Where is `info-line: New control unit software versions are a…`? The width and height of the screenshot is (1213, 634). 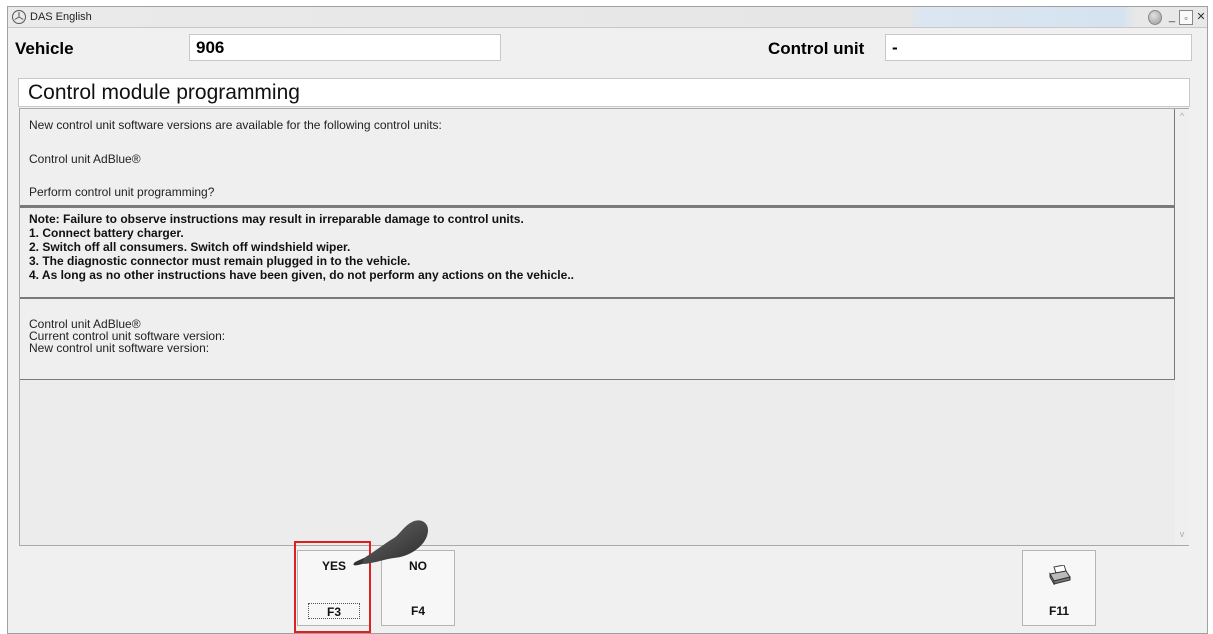
info-line: New control unit software versions are a… is located at coordinates (235, 125).